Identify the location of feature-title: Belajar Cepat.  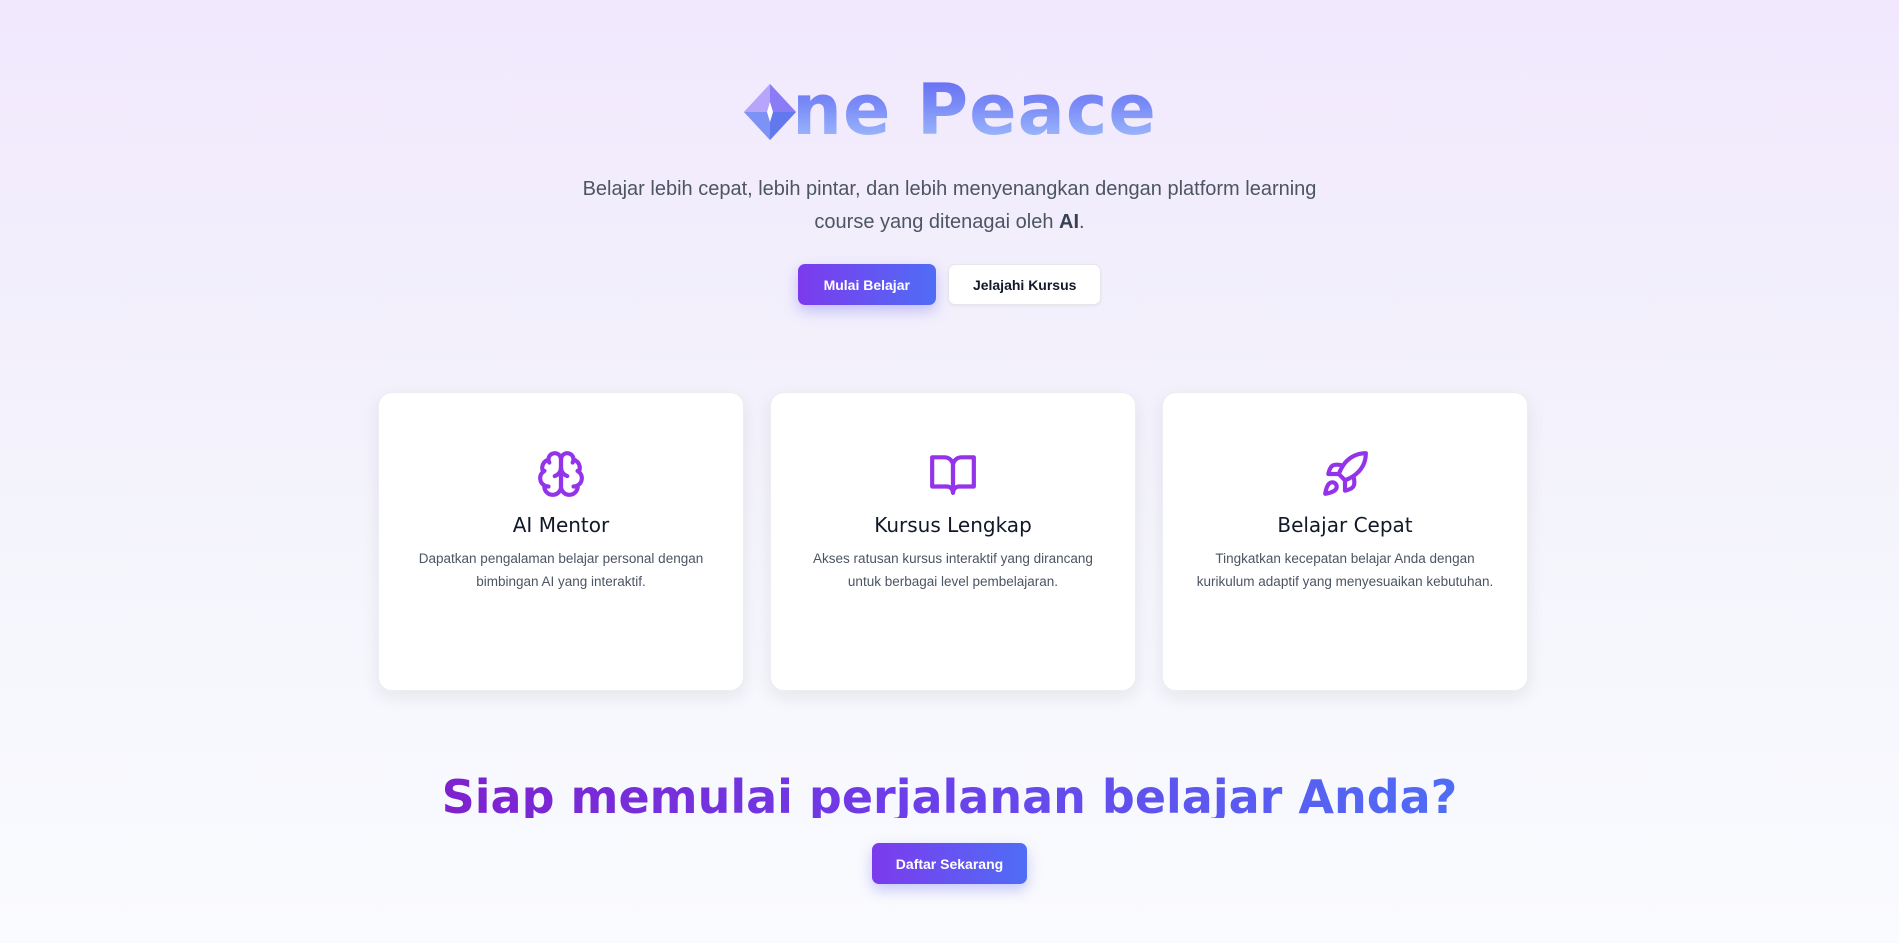
(1345, 525).